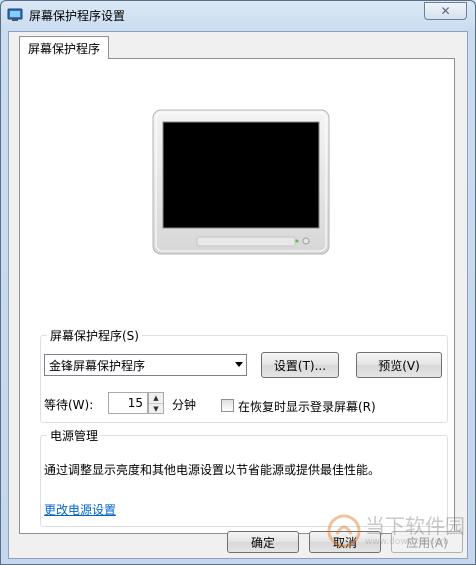  What do you see at coordinates (399, 365) in the screenshot?
I see `preview-button: 预览(V)` at bounding box center [399, 365].